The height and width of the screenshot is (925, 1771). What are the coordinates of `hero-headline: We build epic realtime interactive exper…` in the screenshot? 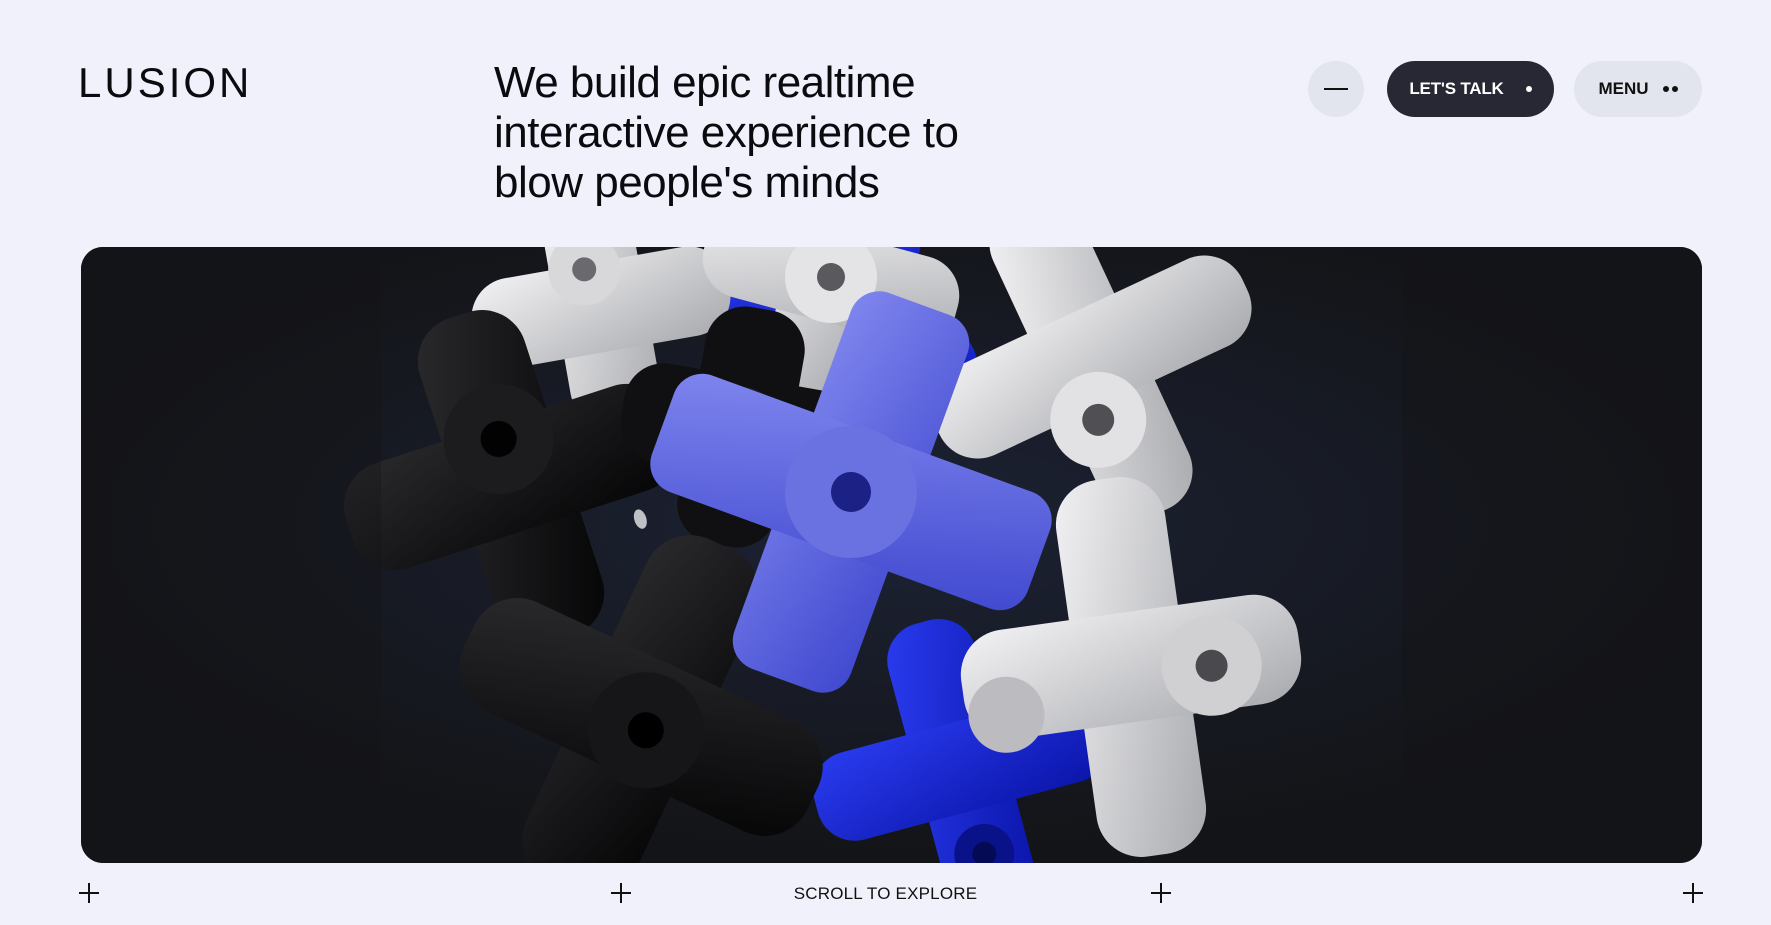 It's located at (774, 133).